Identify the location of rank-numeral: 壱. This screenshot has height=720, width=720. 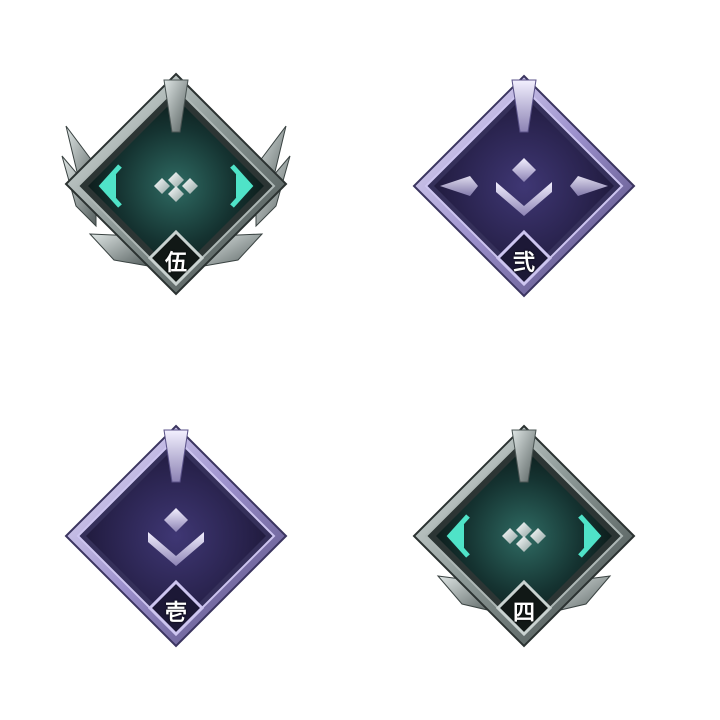
(175, 613).